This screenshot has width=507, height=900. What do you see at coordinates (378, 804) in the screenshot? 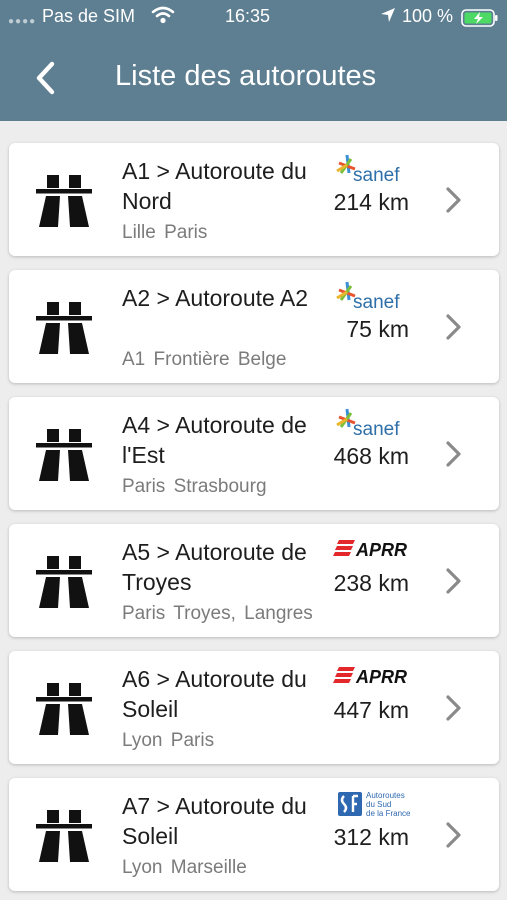
I see `svg-text: du Sud` at bounding box center [378, 804].